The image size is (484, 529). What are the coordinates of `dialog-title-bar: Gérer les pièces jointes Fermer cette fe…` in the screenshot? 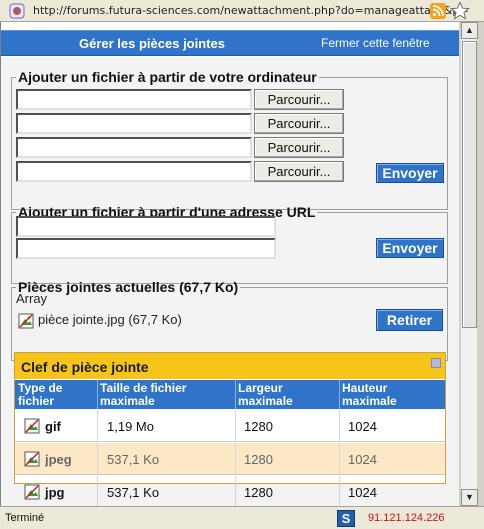 It's located at (230, 43).